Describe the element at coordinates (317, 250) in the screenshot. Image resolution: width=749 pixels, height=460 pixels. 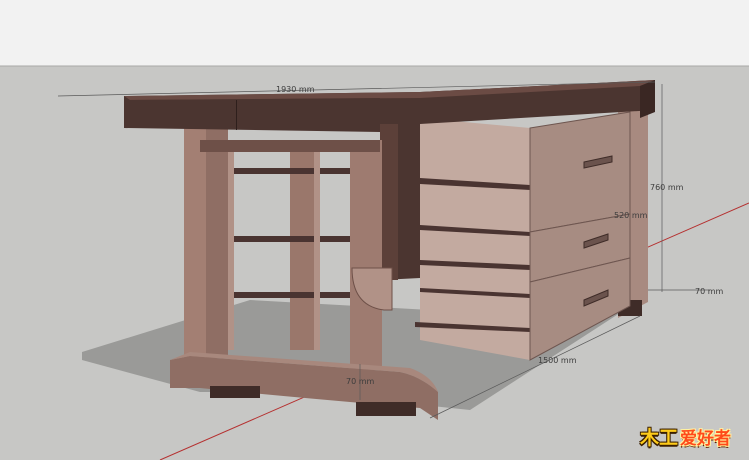
I see `frame-rail-mid` at that location.